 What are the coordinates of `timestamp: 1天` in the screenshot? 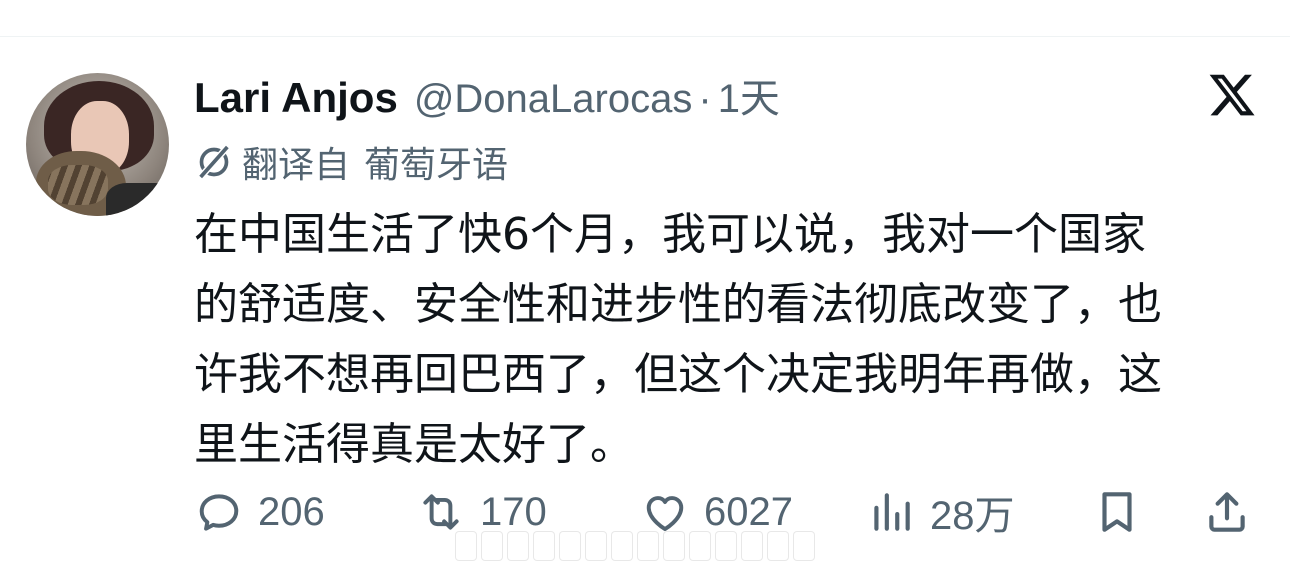 It's located at (749, 95).